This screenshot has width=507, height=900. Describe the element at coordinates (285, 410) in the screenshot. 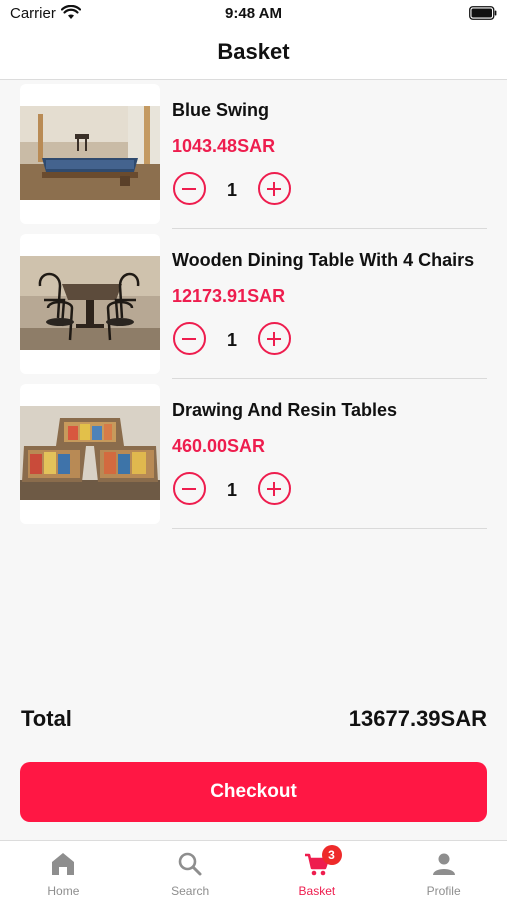

I see `item-name: Drawing And Resin Tables` at that location.